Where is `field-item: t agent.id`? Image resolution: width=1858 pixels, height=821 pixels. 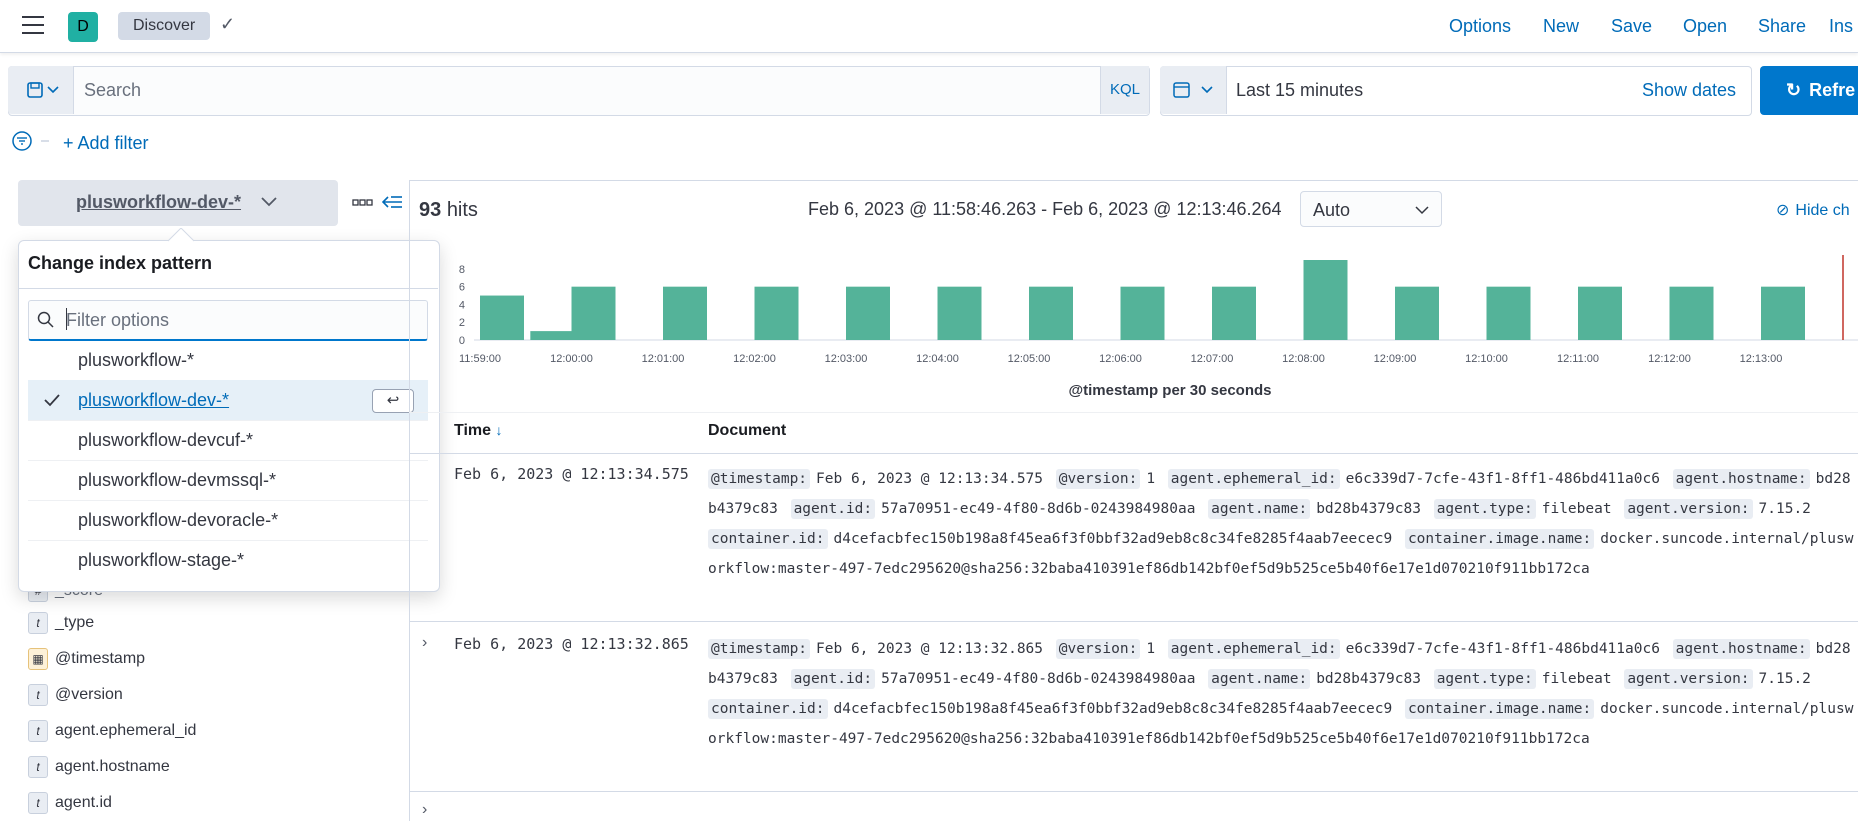
field-item: t agent.id is located at coordinates (70, 803).